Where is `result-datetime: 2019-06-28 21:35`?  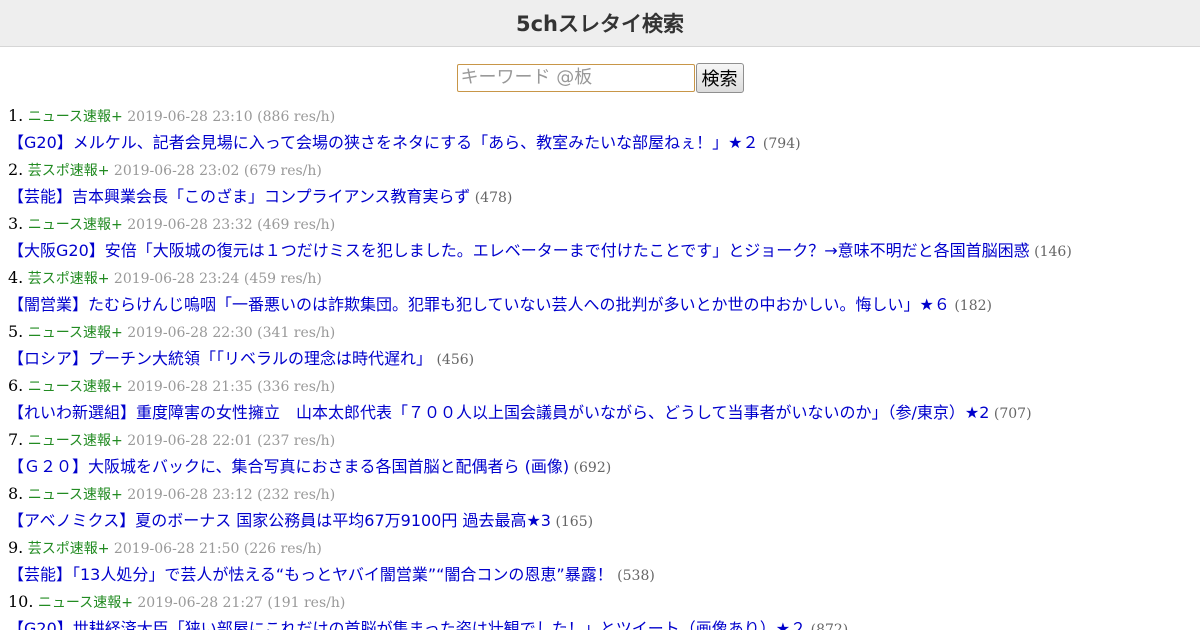 result-datetime: 2019-06-28 21:35 is located at coordinates (190, 387).